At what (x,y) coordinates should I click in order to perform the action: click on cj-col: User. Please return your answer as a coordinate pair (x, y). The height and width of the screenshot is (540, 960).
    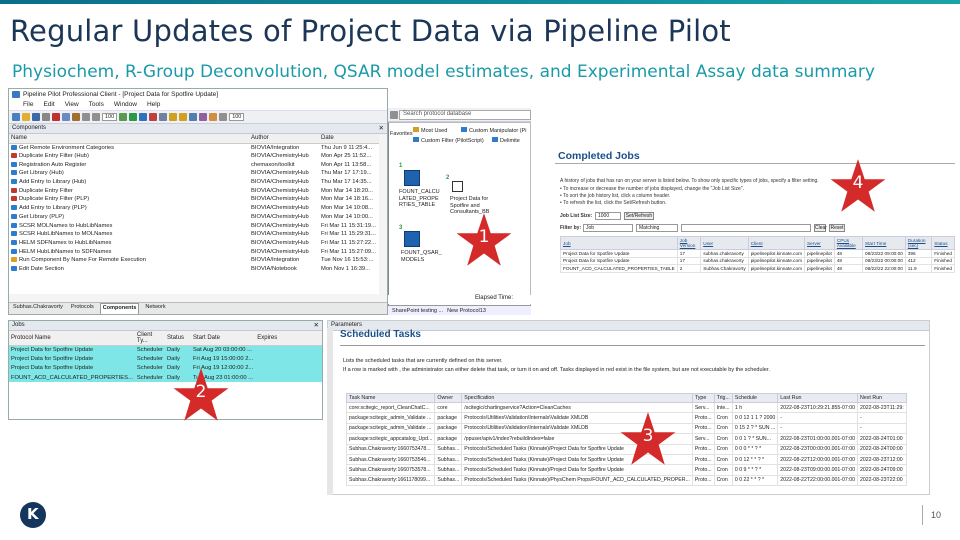
    Looking at the image, I should click on (724, 243).